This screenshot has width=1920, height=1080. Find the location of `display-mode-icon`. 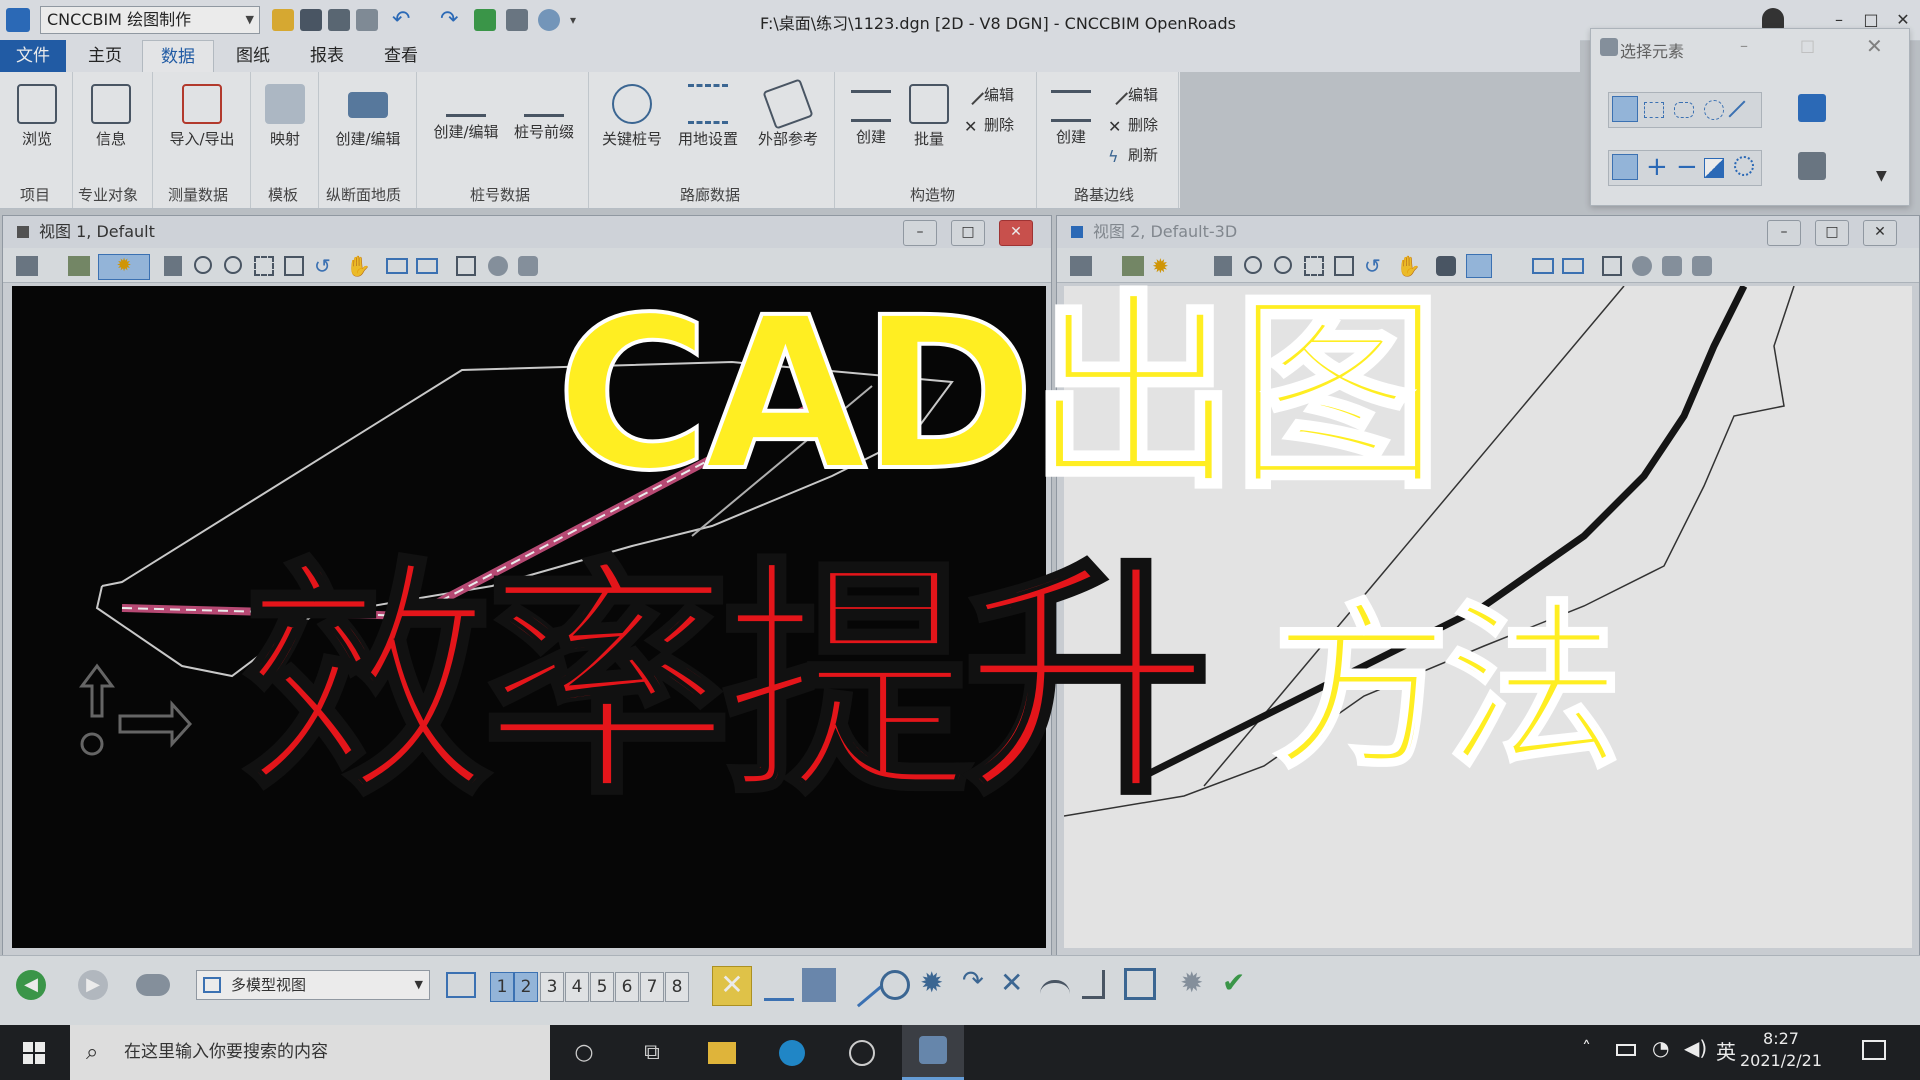

display-mode-icon is located at coordinates (153, 985).